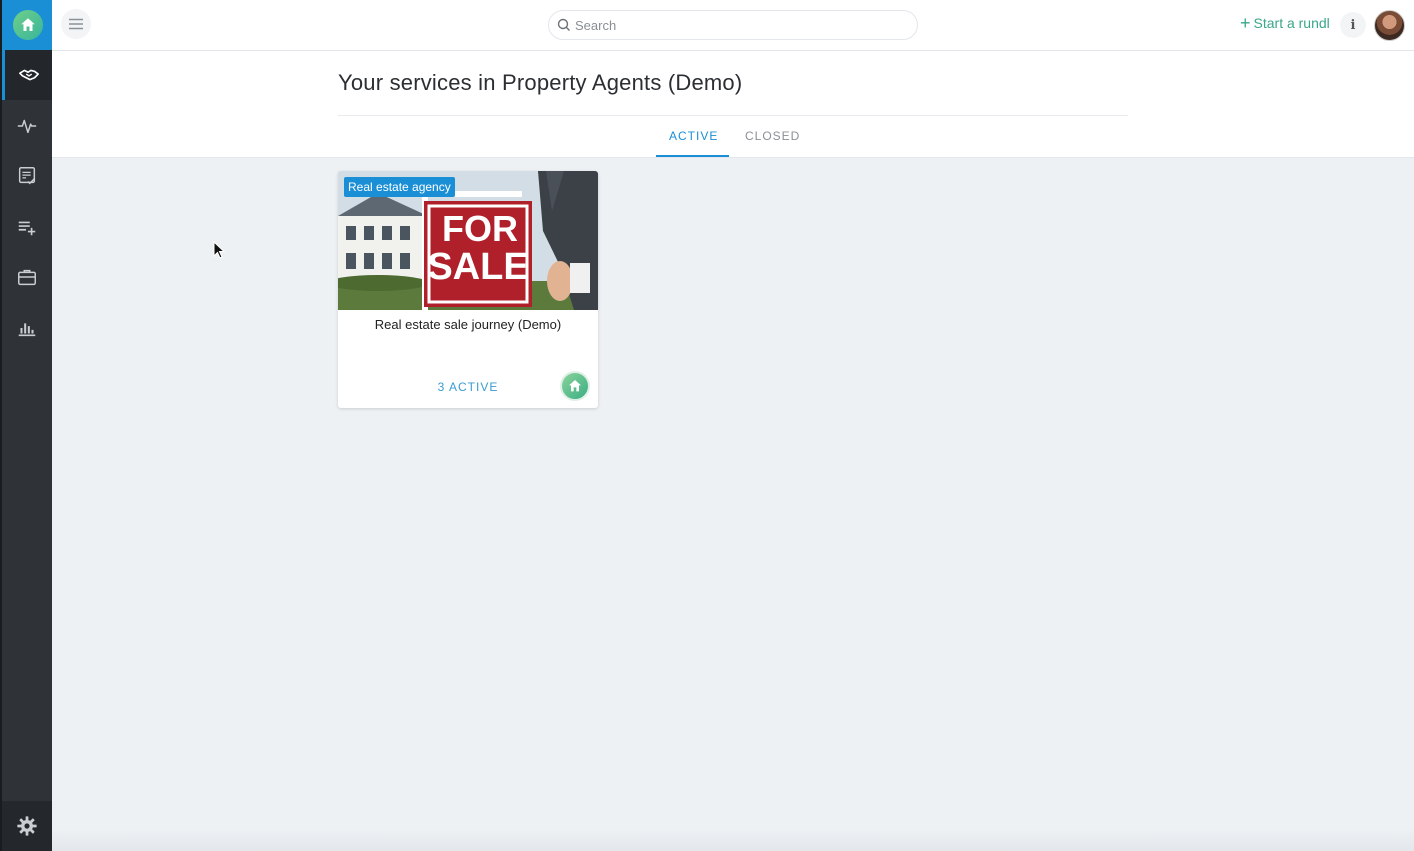 Image resolution: width=1414 pixels, height=851 pixels. I want to click on tab-closed: CLOSED, so click(772, 136).